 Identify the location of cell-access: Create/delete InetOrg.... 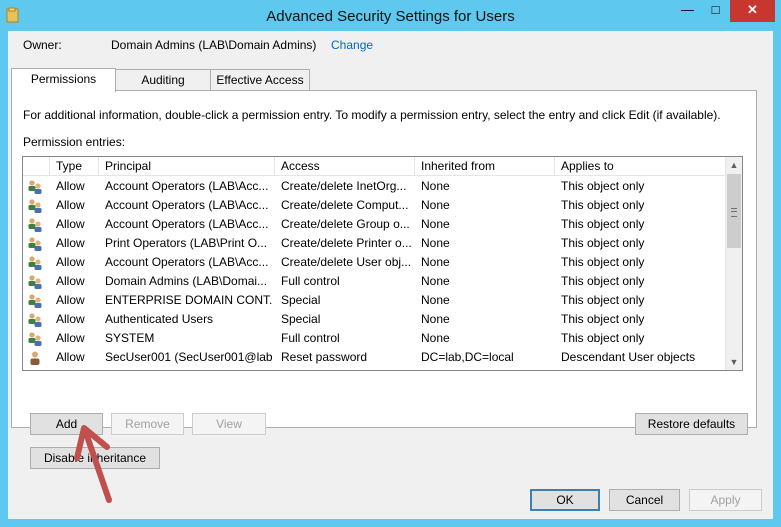
(344, 186).